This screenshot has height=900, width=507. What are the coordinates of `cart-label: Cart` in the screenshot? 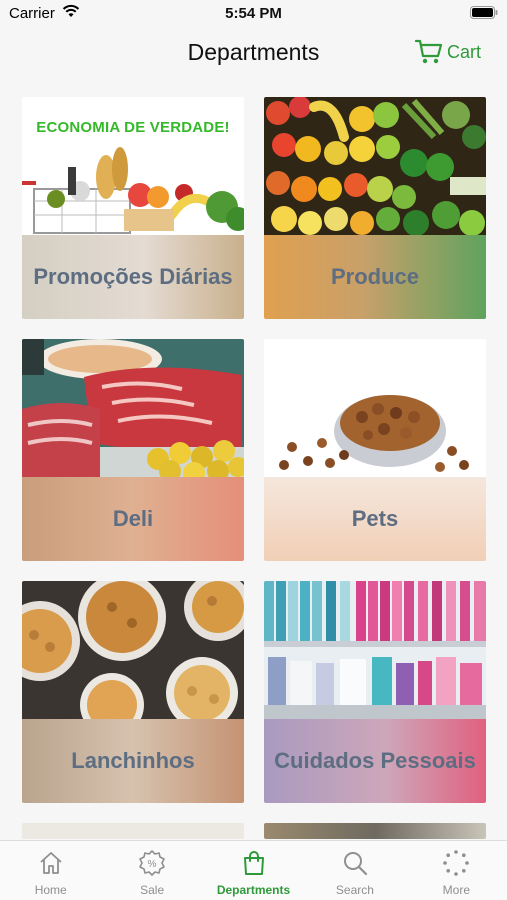 It's located at (463, 51).